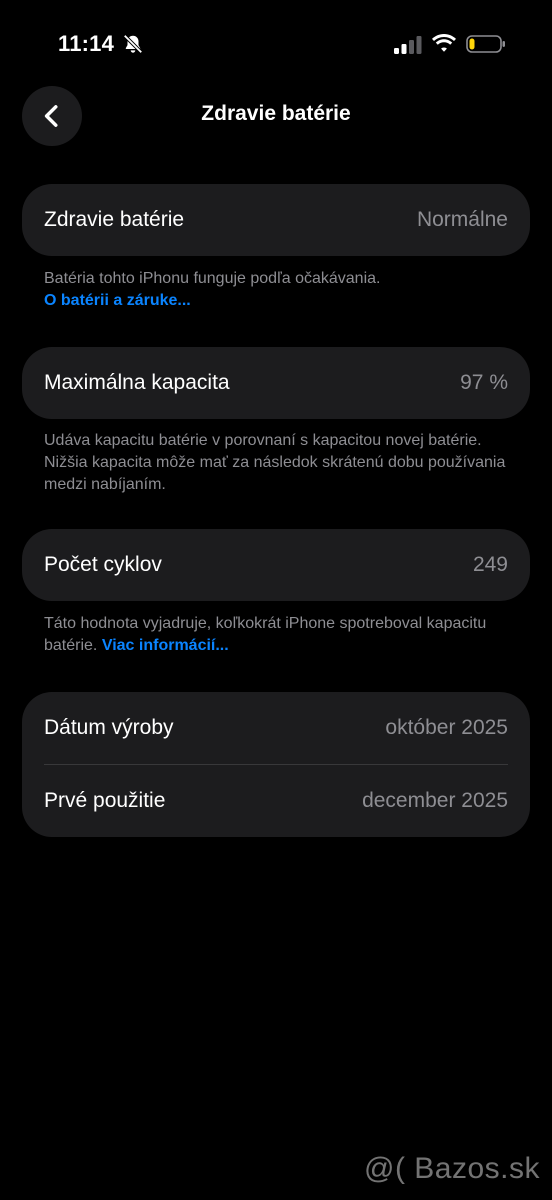 This screenshot has width=552, height=1200. Describe the element at coordinates (462, 219) in the screenshot. I see `battery-health-value: Normálne` at that location.